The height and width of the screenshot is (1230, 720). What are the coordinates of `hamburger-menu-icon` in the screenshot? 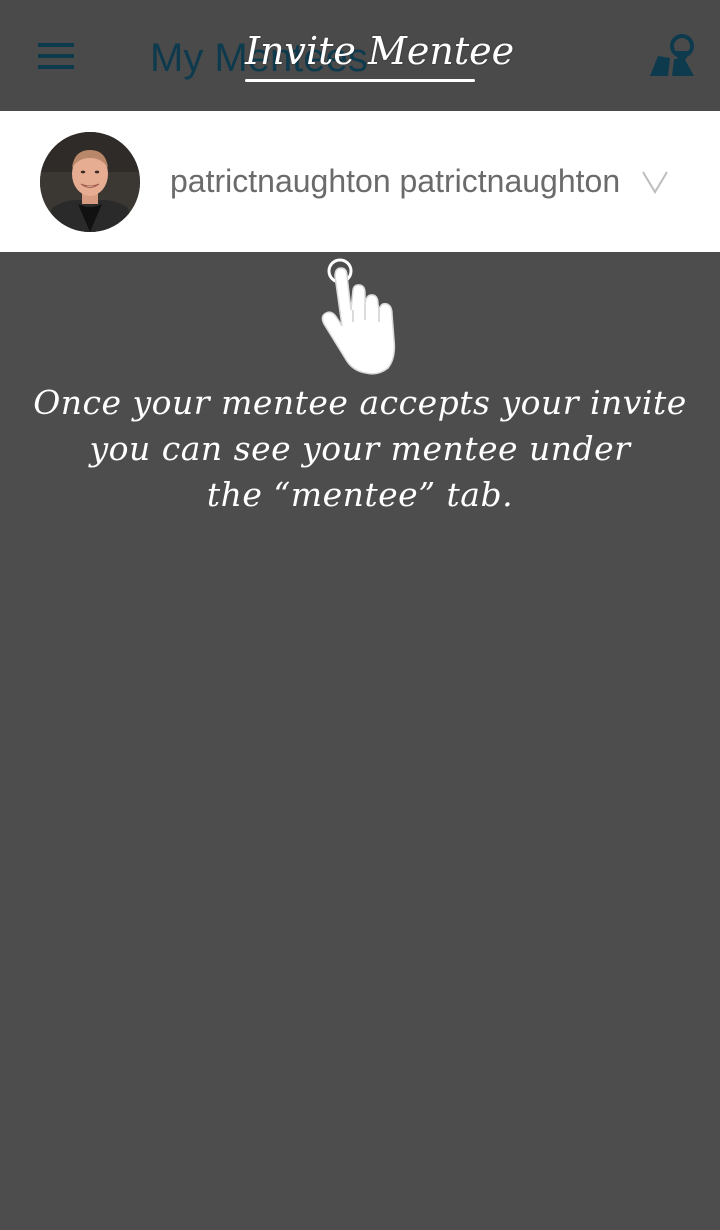 It's located at (56, 56).